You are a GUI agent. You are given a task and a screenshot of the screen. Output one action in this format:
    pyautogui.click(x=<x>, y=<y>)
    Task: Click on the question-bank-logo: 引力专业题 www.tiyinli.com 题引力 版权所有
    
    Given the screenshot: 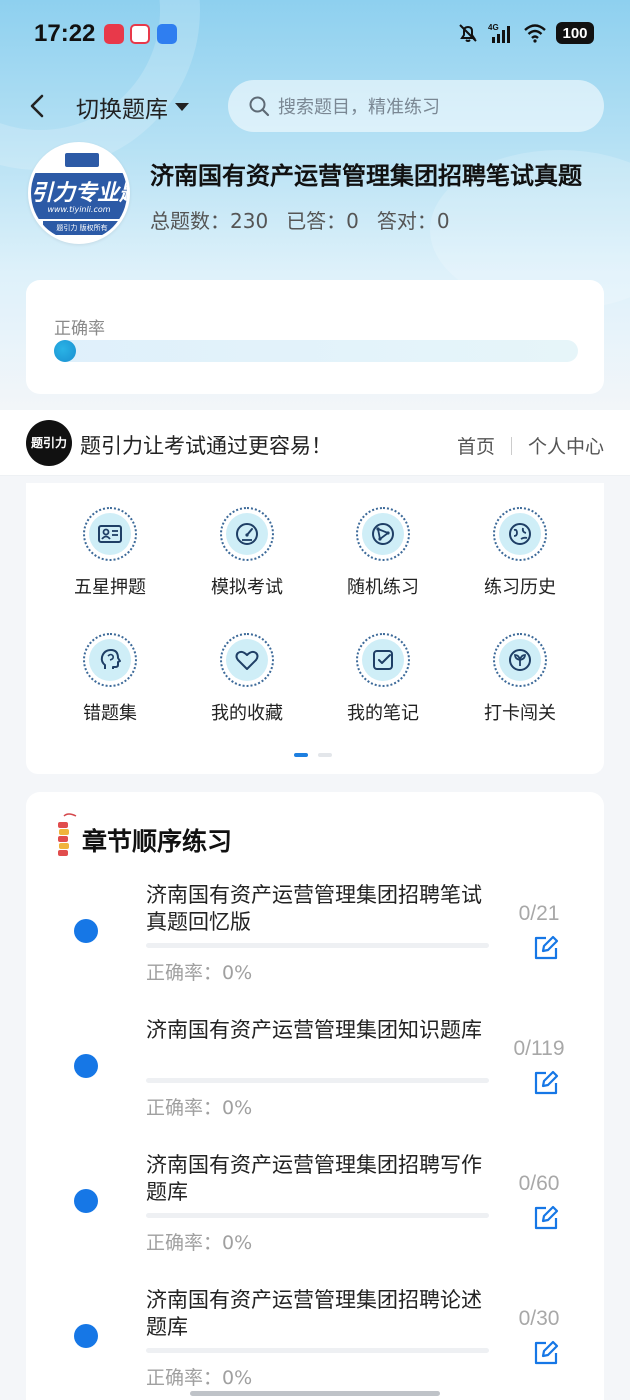 What is the action you would take?
    pyautogui.click(x=79, y=193)
    